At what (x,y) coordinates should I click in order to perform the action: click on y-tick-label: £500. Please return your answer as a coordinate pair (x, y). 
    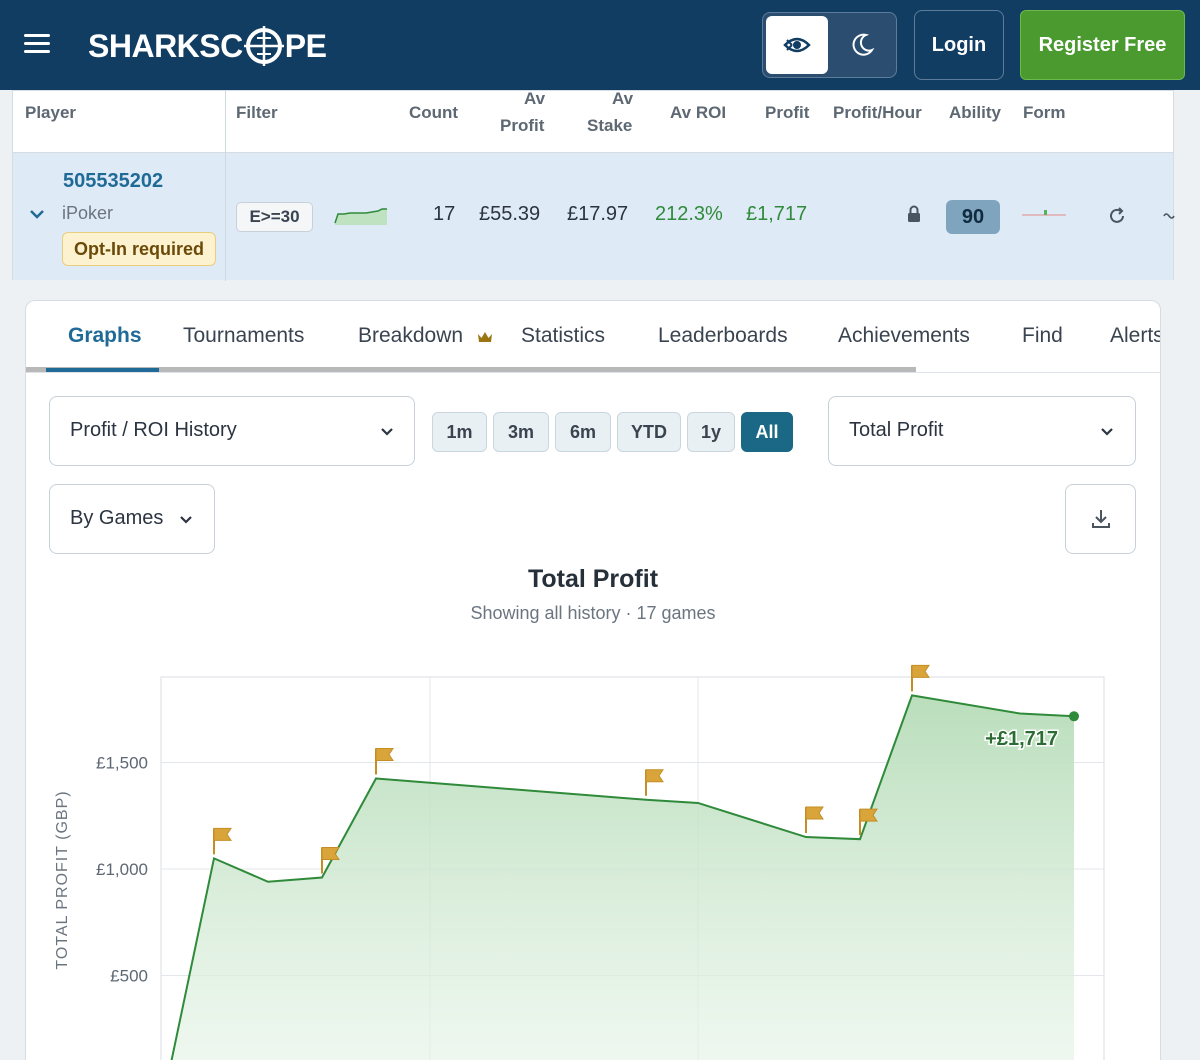
    Looking at the image, I should click on (129, 976).